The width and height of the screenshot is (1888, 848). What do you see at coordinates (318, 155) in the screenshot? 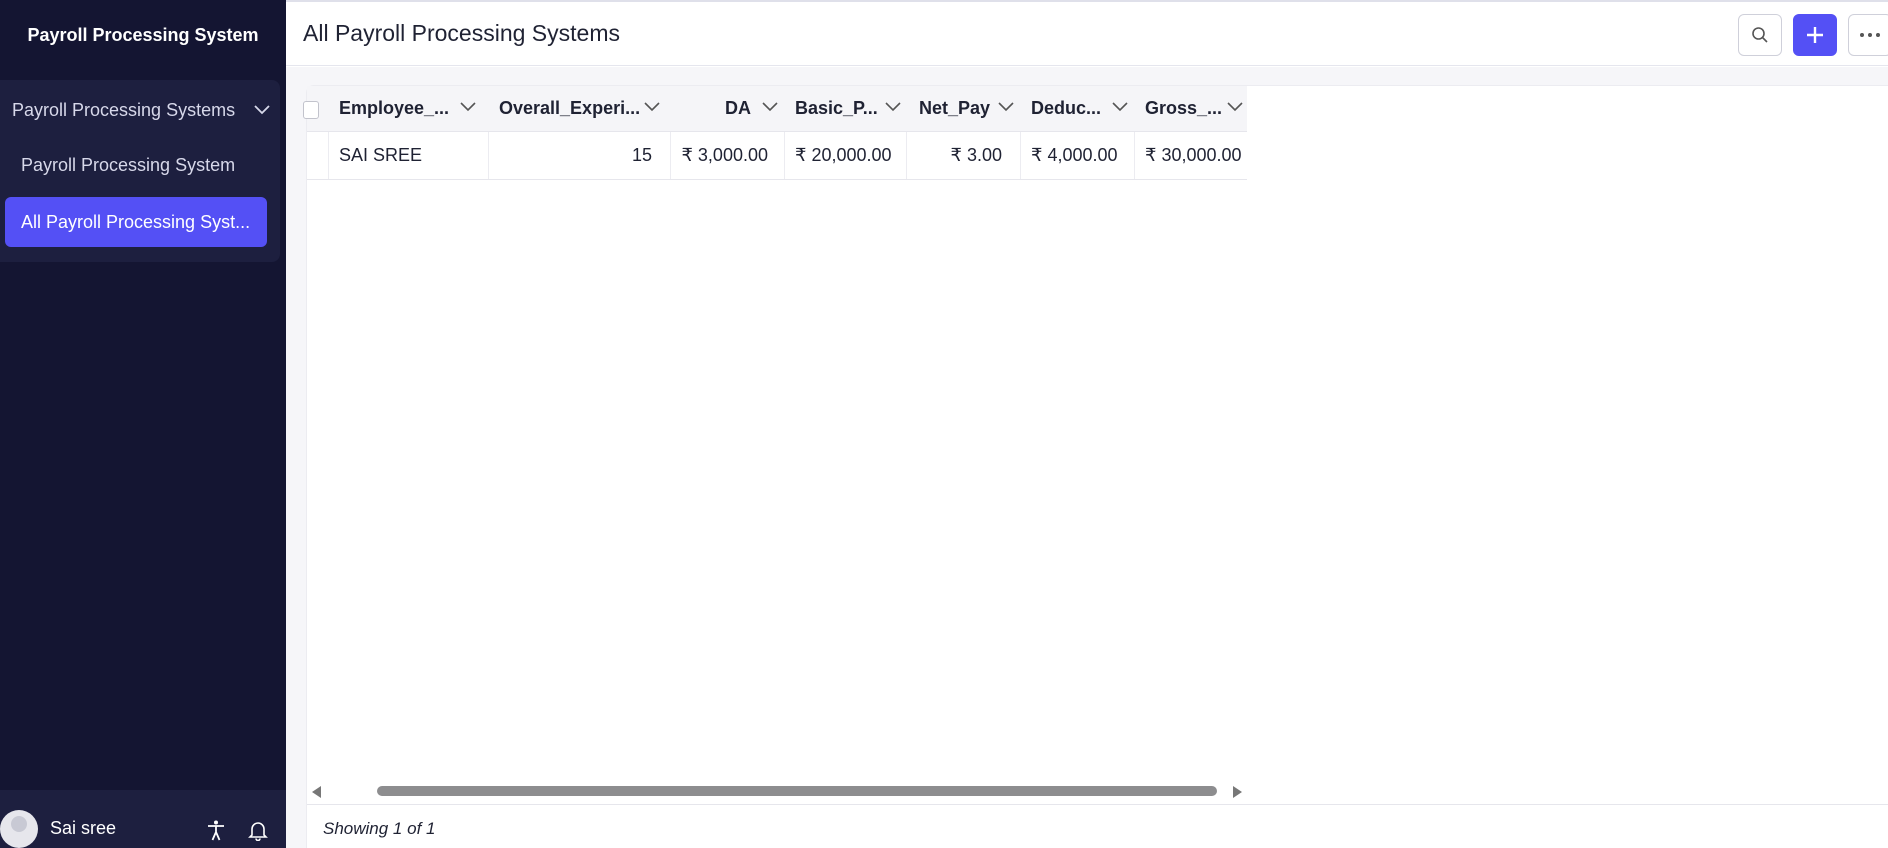
I see `row-select-cell` at bounding box center [318, 155].